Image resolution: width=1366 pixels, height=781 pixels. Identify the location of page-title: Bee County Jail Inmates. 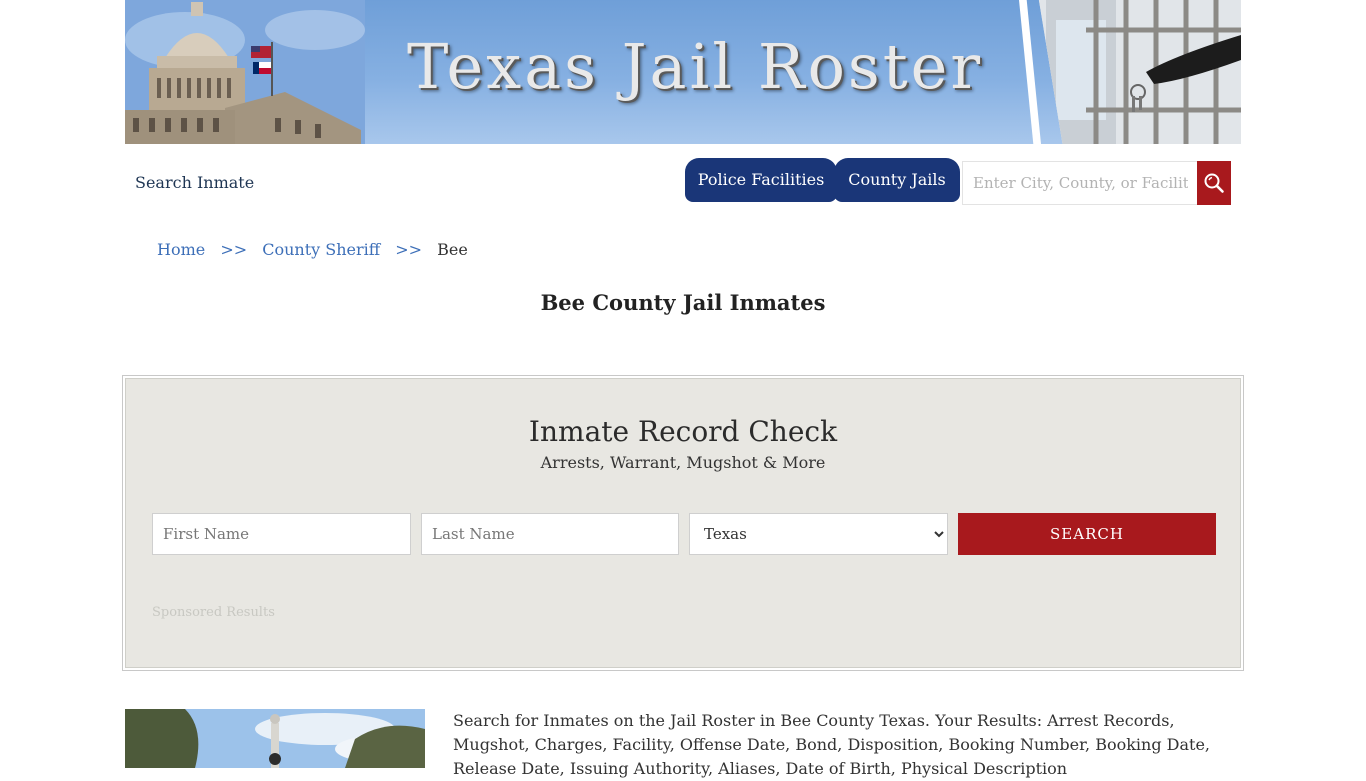
(683, 302).